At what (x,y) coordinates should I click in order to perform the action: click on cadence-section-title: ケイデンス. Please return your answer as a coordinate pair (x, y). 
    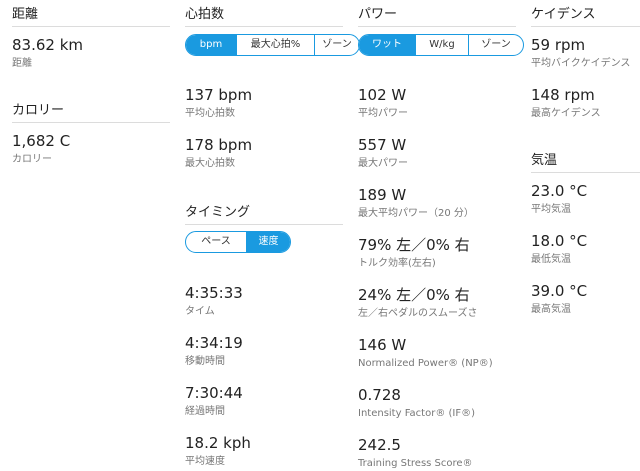
    Looking at the image, I should click on (585, 13).